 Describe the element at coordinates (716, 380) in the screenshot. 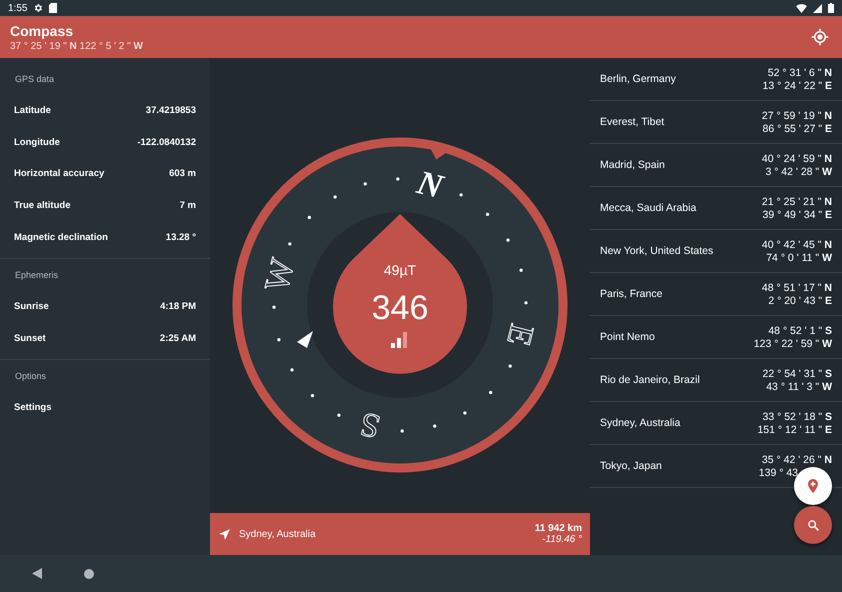

I see `place-item: Rio de Janeiro, Brazil 22 ° 54 ' 31 " S 43 ° 11 ' 3 " W` at that location.